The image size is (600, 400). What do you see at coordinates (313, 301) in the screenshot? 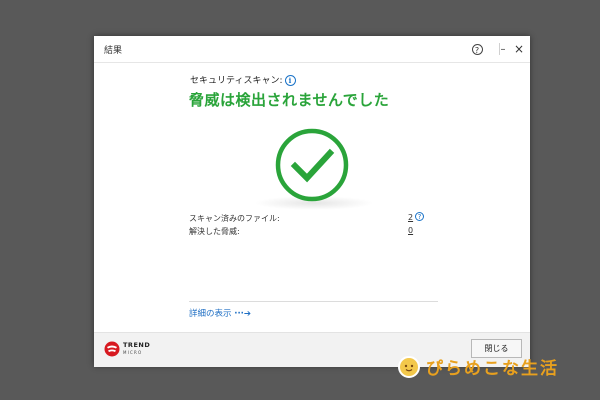
I see `details-divider` at bounding box center [313, 301].